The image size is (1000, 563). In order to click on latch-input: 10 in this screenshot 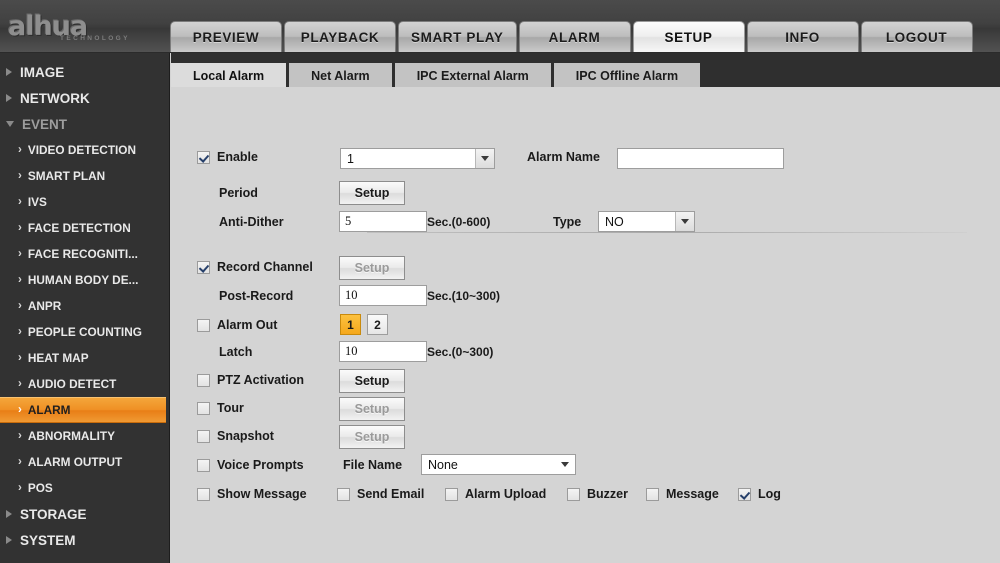, I will do `click(383, 351)`.